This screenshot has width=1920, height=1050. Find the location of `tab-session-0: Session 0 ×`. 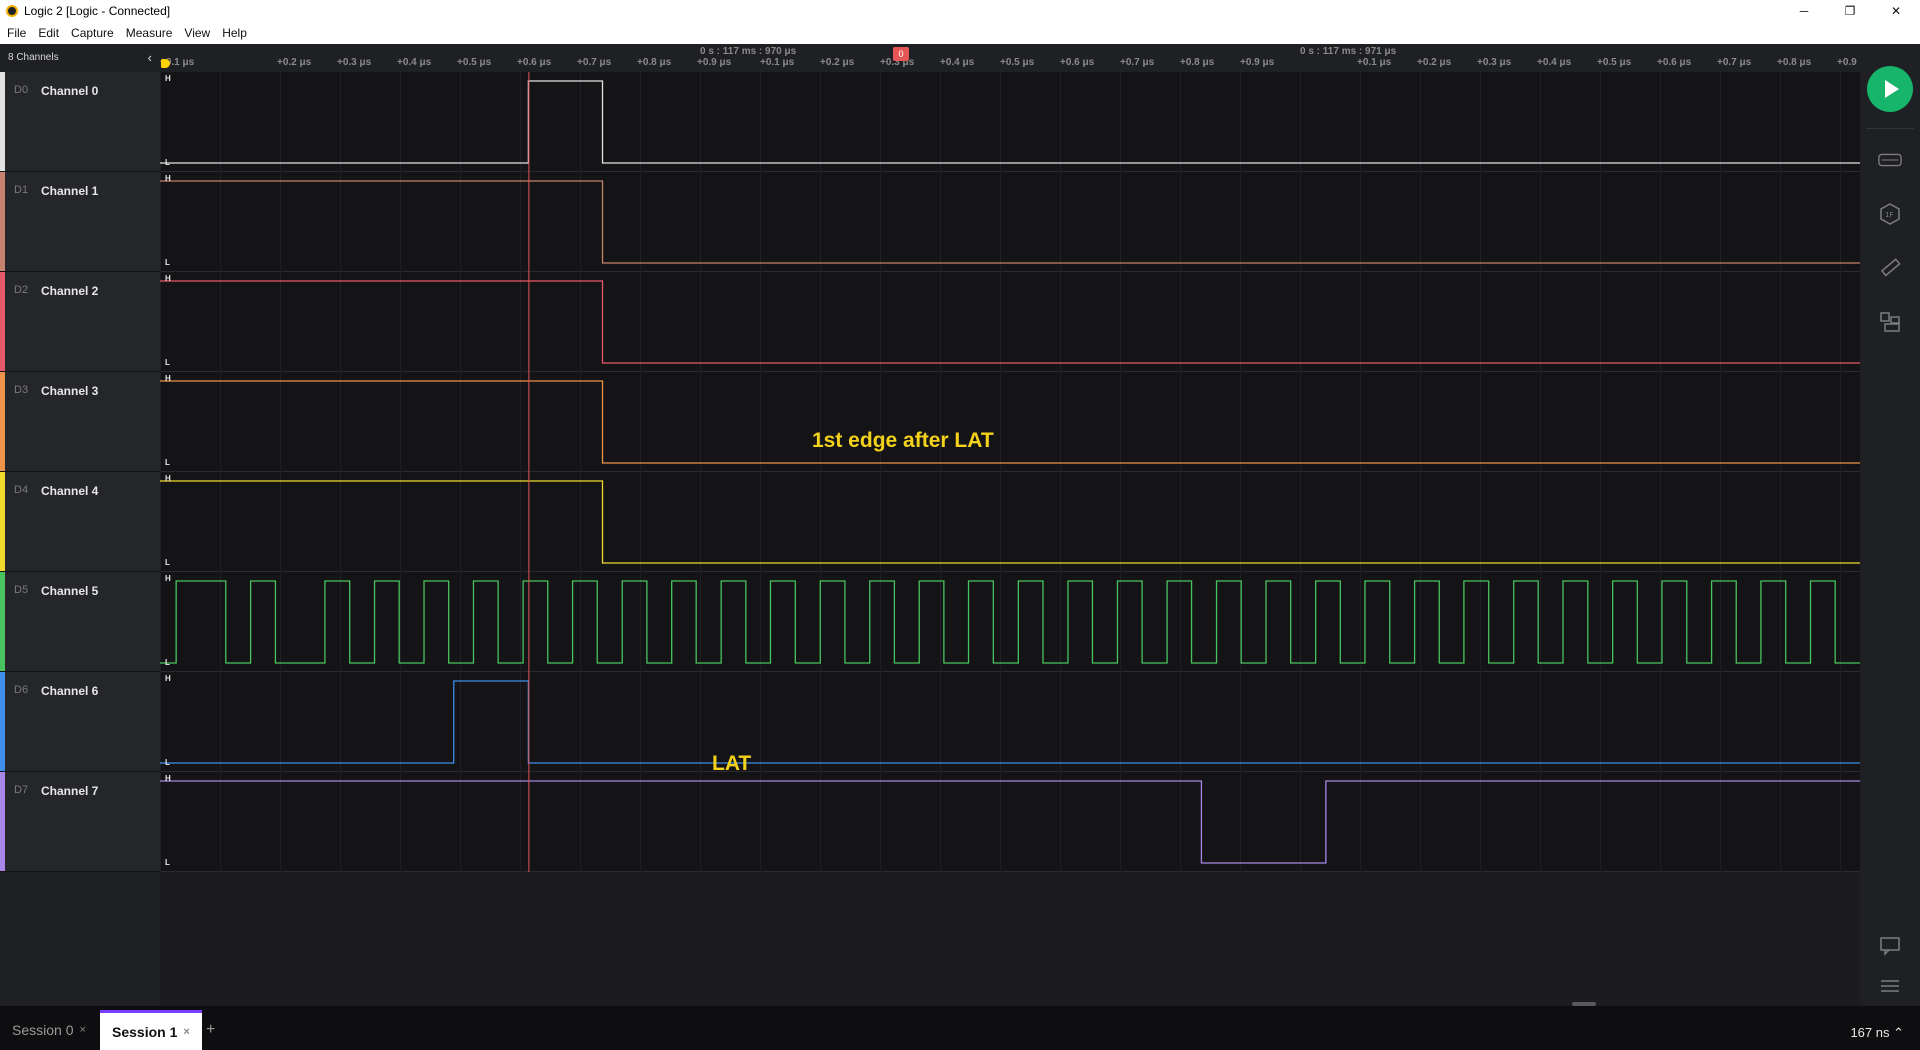

tab-session-0: Session 0 × is located at coordinates (49, 1030).